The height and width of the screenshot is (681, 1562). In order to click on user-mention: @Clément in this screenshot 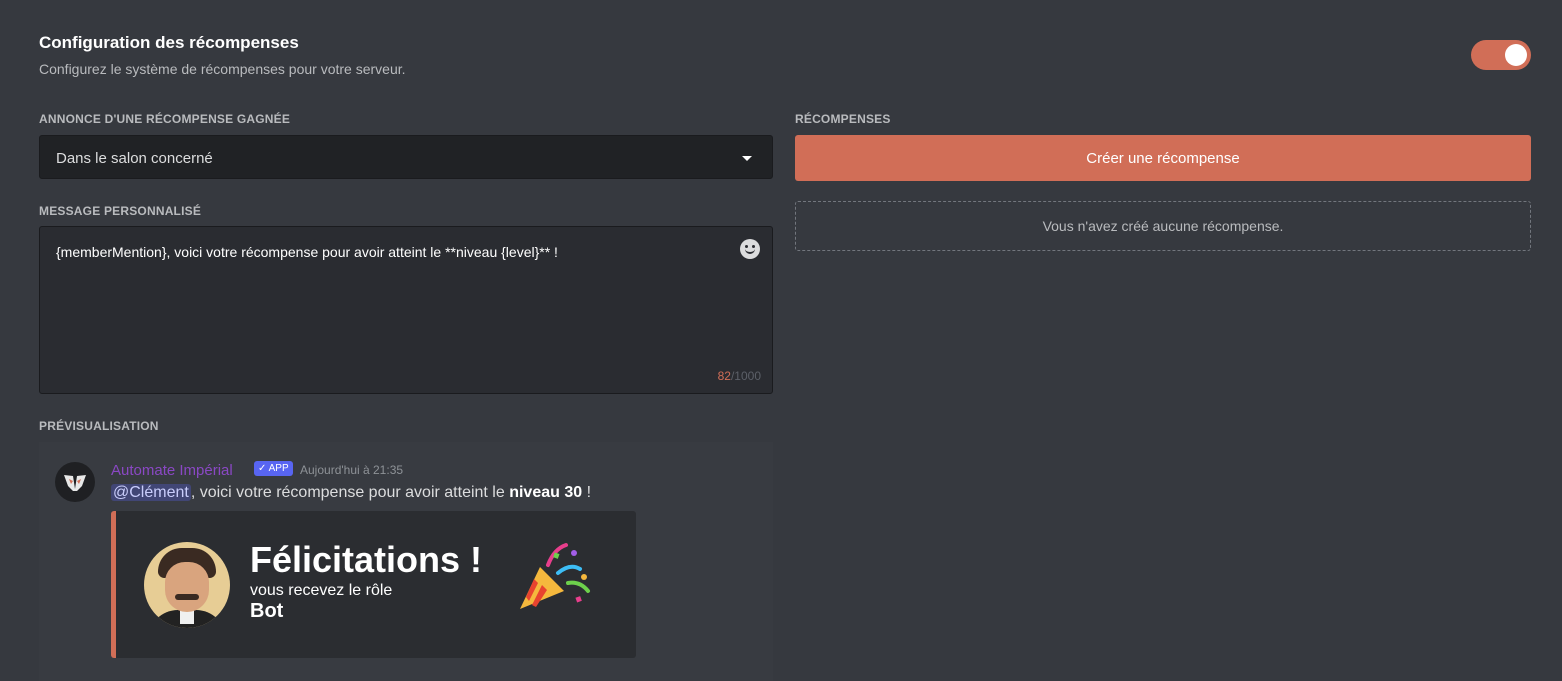, I will do `click(151, 492)`.